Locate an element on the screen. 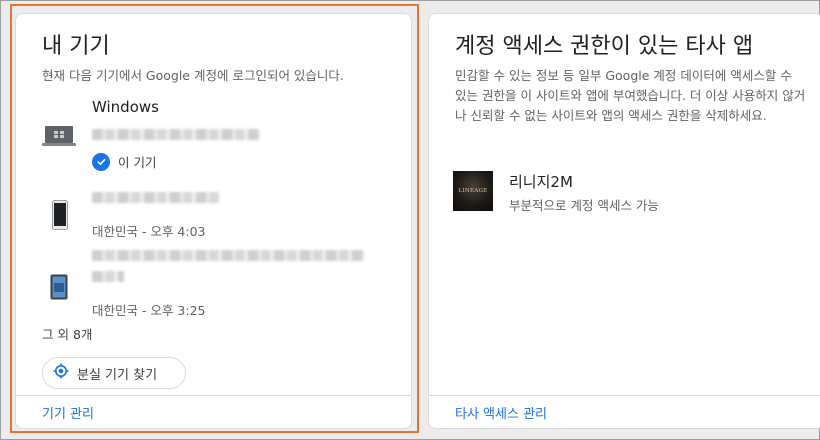 Image resolution: width=820 pixels, height=440 pixels. phone-icon is located at coordinates (60, 217).